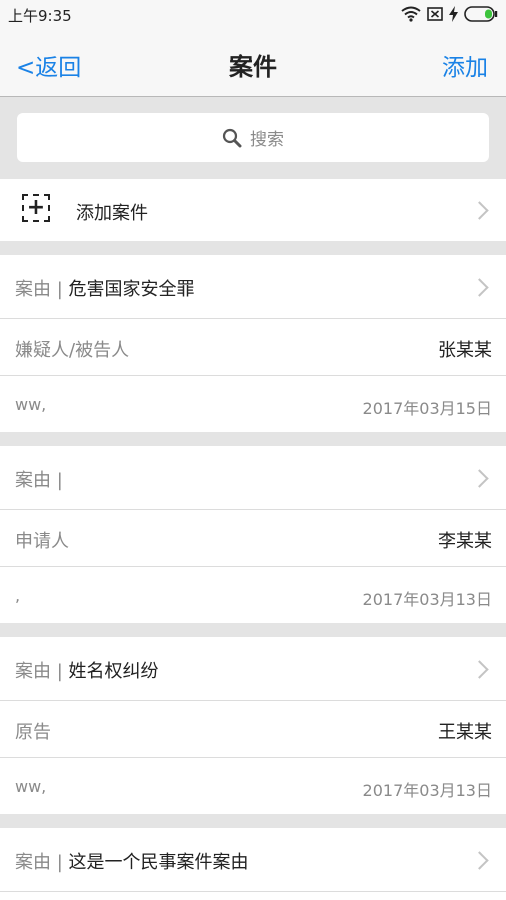 This screenshot has height=900, width=506. What do you see at coordinates (465, 541) in the screenshot?
I see `case-party-name: 李某某` at bounding box center [465, 541].